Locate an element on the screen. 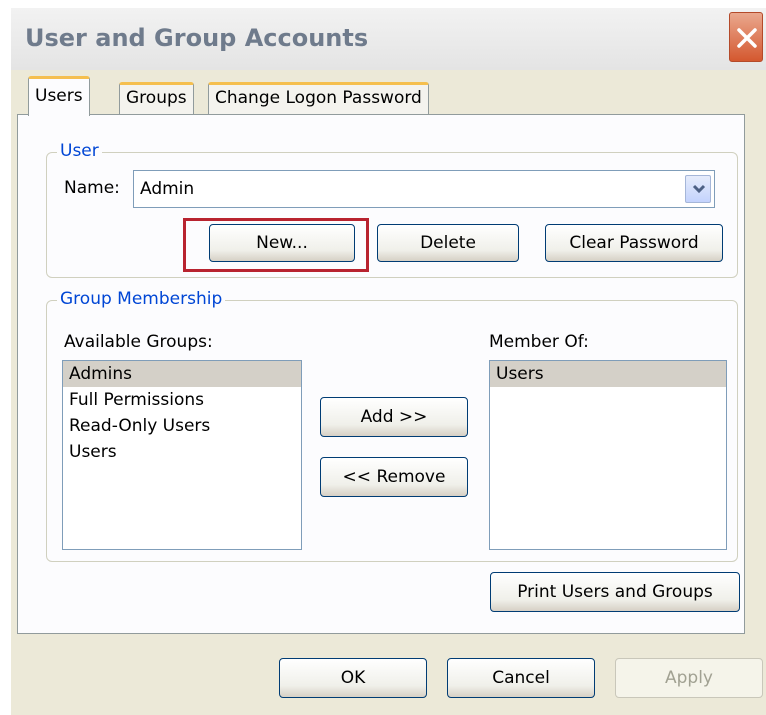 The height and width of the screenshot is (715, 766). remove-group-button: << Remove is located at coordinates (394, 477).